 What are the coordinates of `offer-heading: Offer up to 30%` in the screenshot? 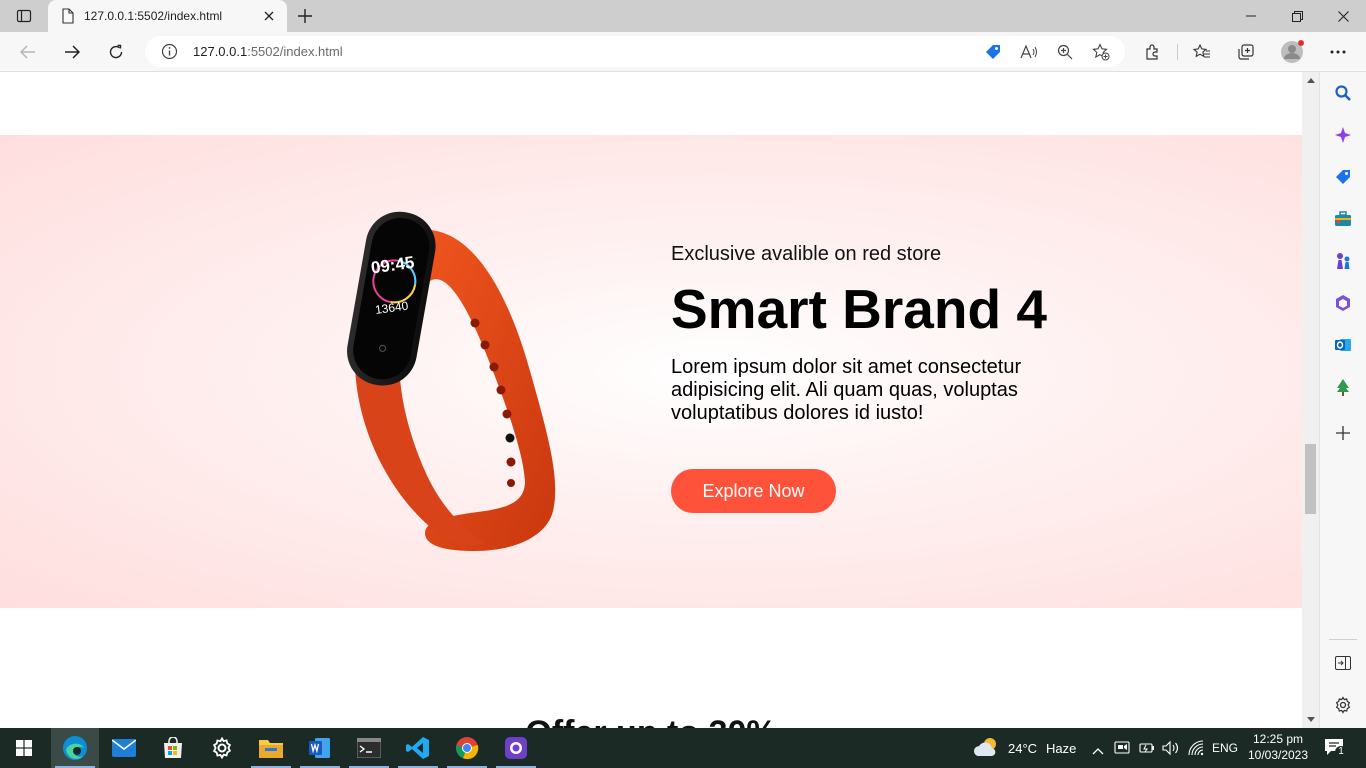 It's located at (651, 721).